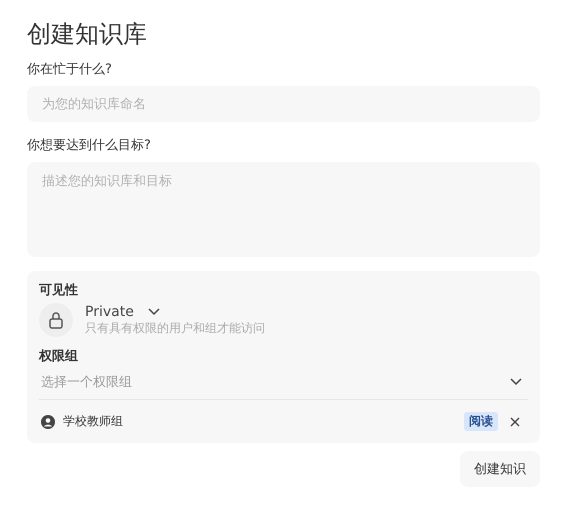 This screenshot has width=561, height=507. What do you see at coordinates (87, 34) in the screenshot?
I see `page-title: 创建知识库` at bounding box center [87, 34].